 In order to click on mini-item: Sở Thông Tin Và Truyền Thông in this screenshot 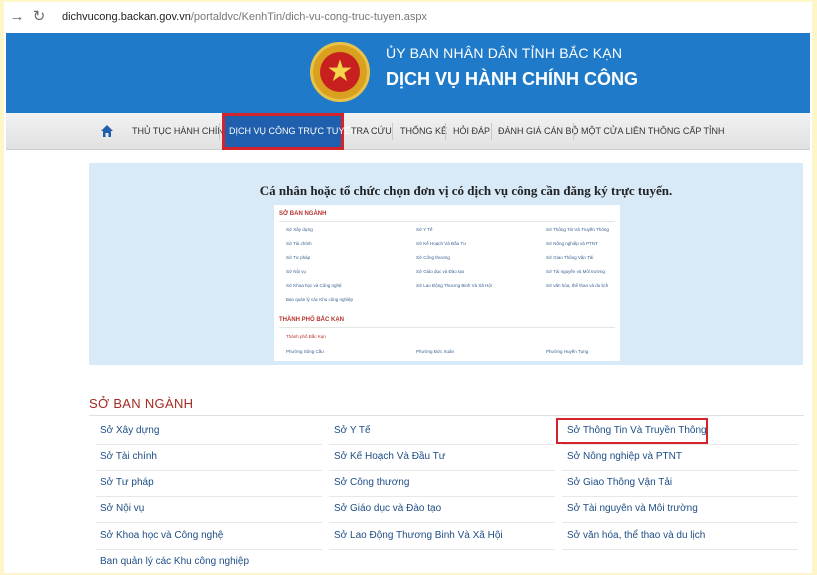, I will do `click(577, 229)`.